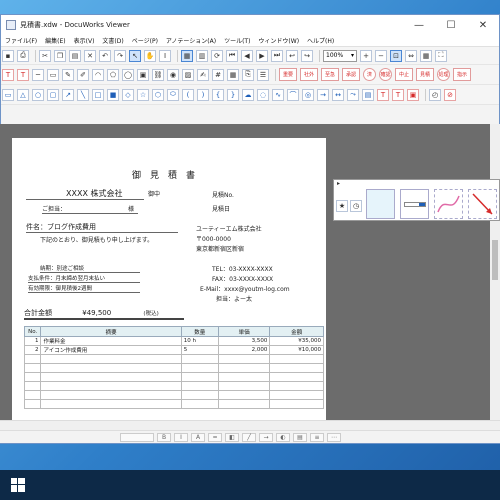 This screenshot has width=500, height=500. What do you see at coordinates (188, 94) in the screenshot?
I see `bracket-left-icon: (` at bounding box center [188, 94].